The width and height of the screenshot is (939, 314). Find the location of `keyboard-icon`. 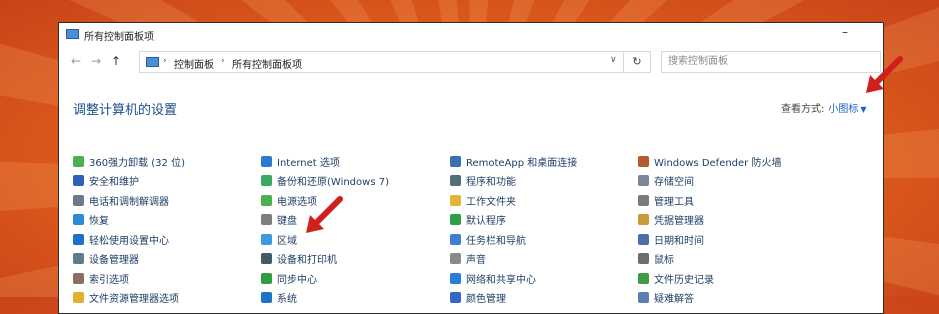

keyboard-icon is located at coordinates (266, 219).